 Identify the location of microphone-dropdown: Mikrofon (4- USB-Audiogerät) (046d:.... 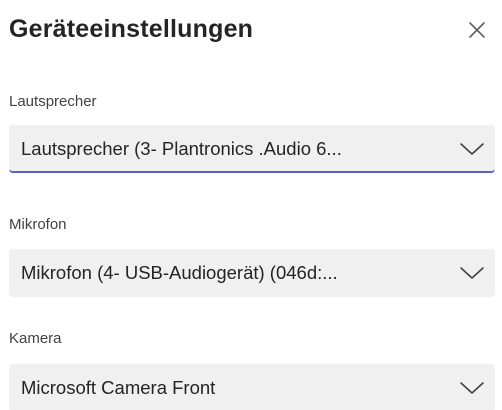
(252, 273).